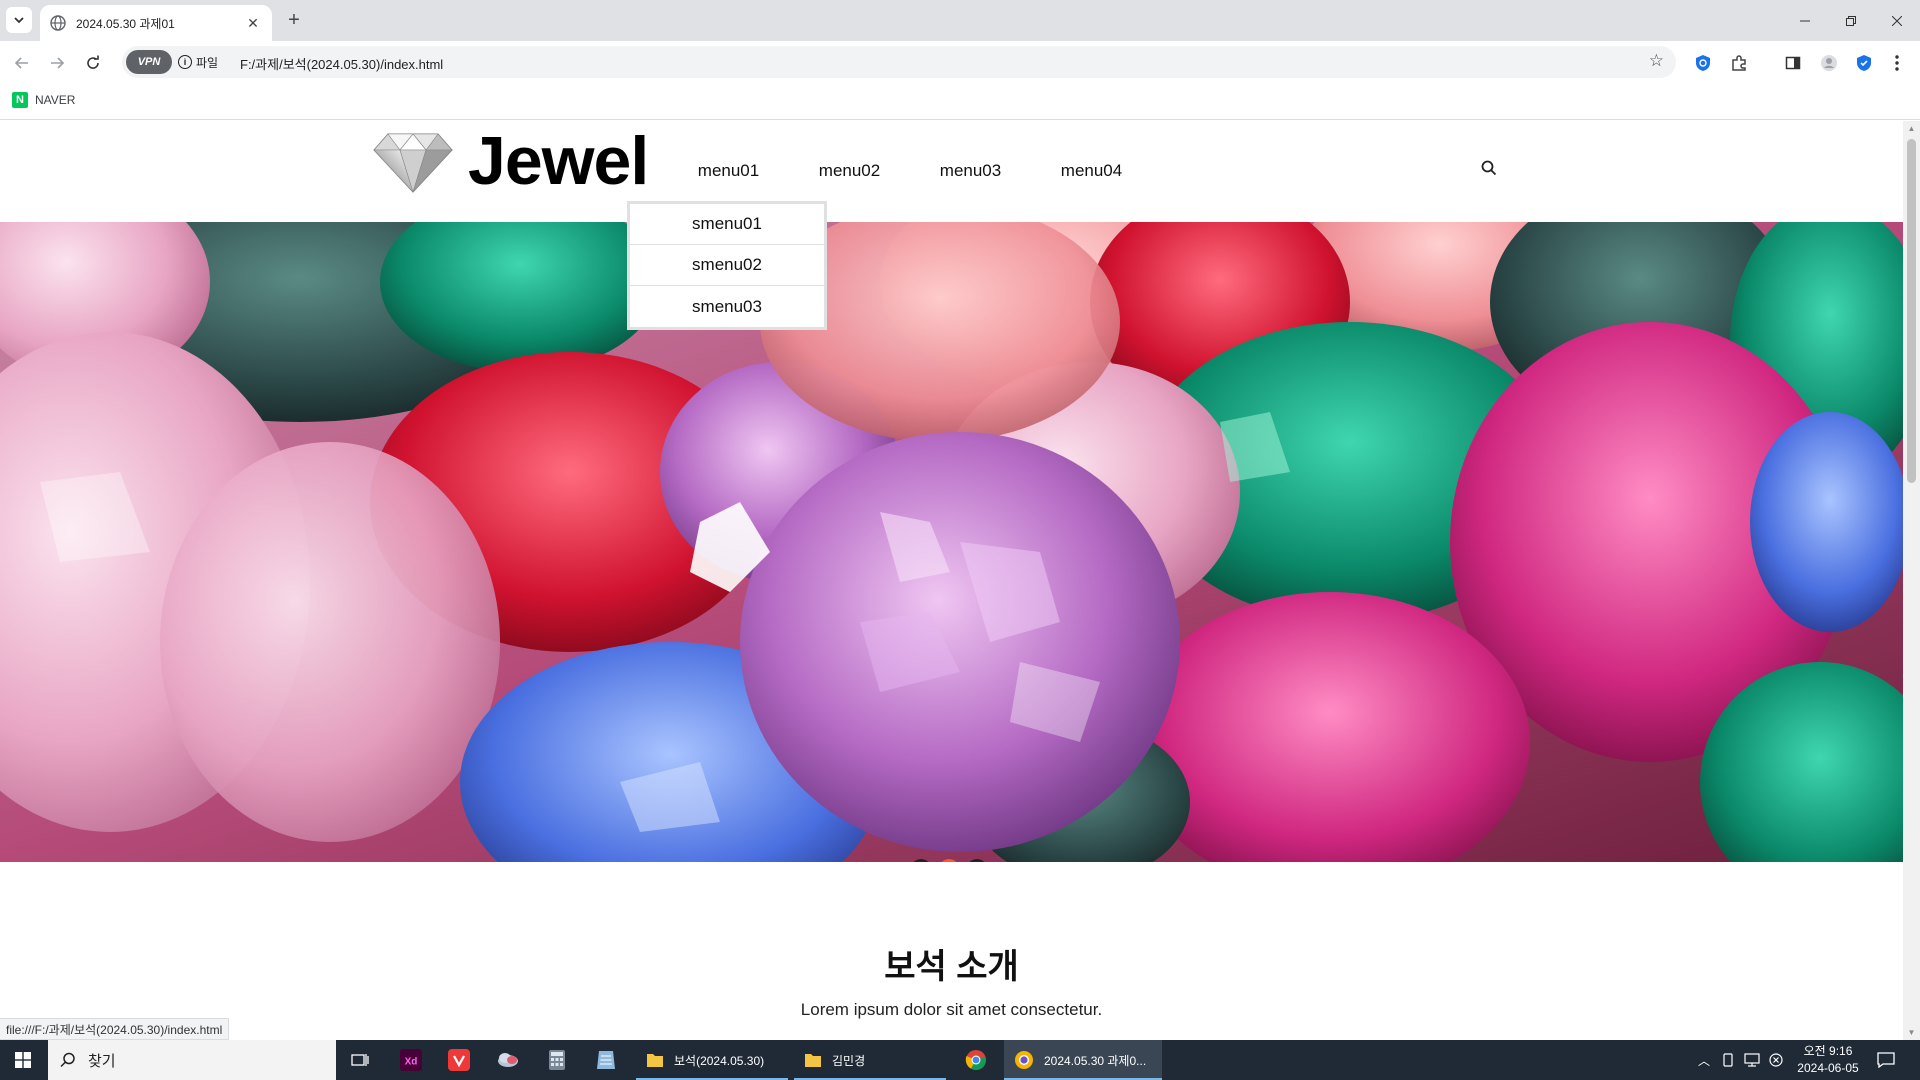  Describe the element at coordinates (1776, 1060) in the screenshot. I see `volume-muted-icon` at that location.